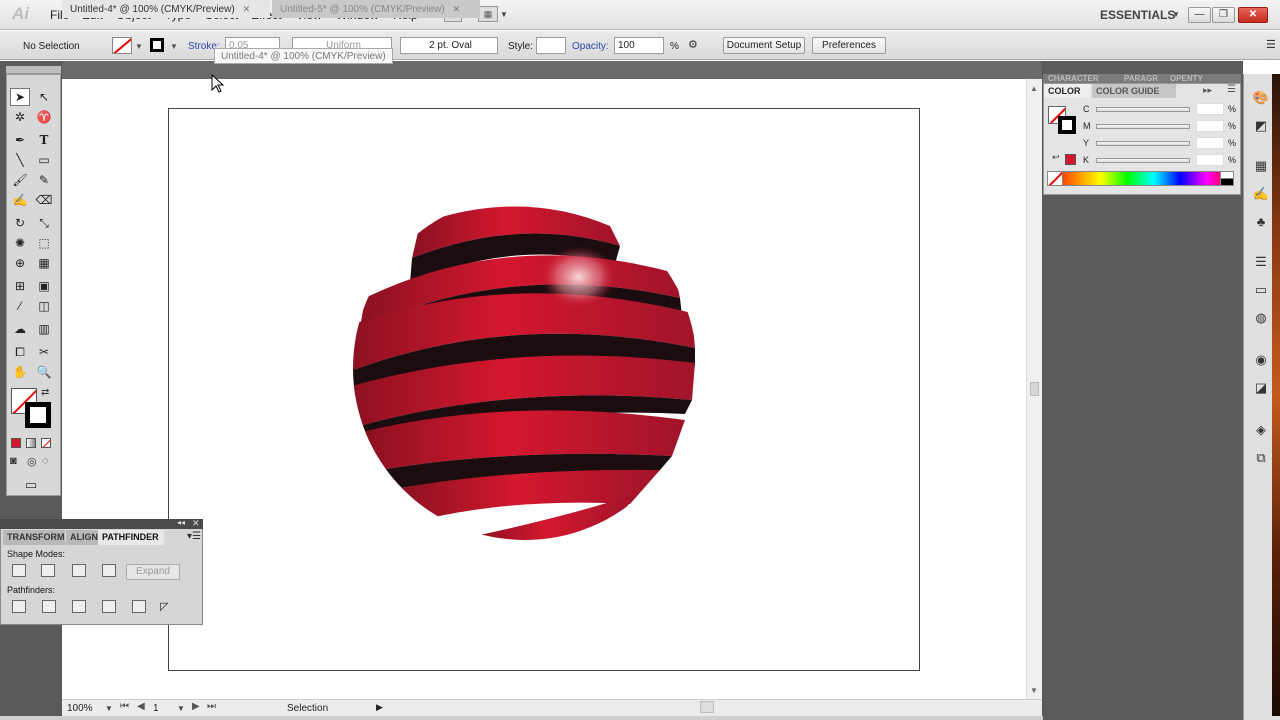 Image resolution: width=1280 pixels, height=720 pixels. I want to click on minus-back-icon: ◸, so click(167, 606).